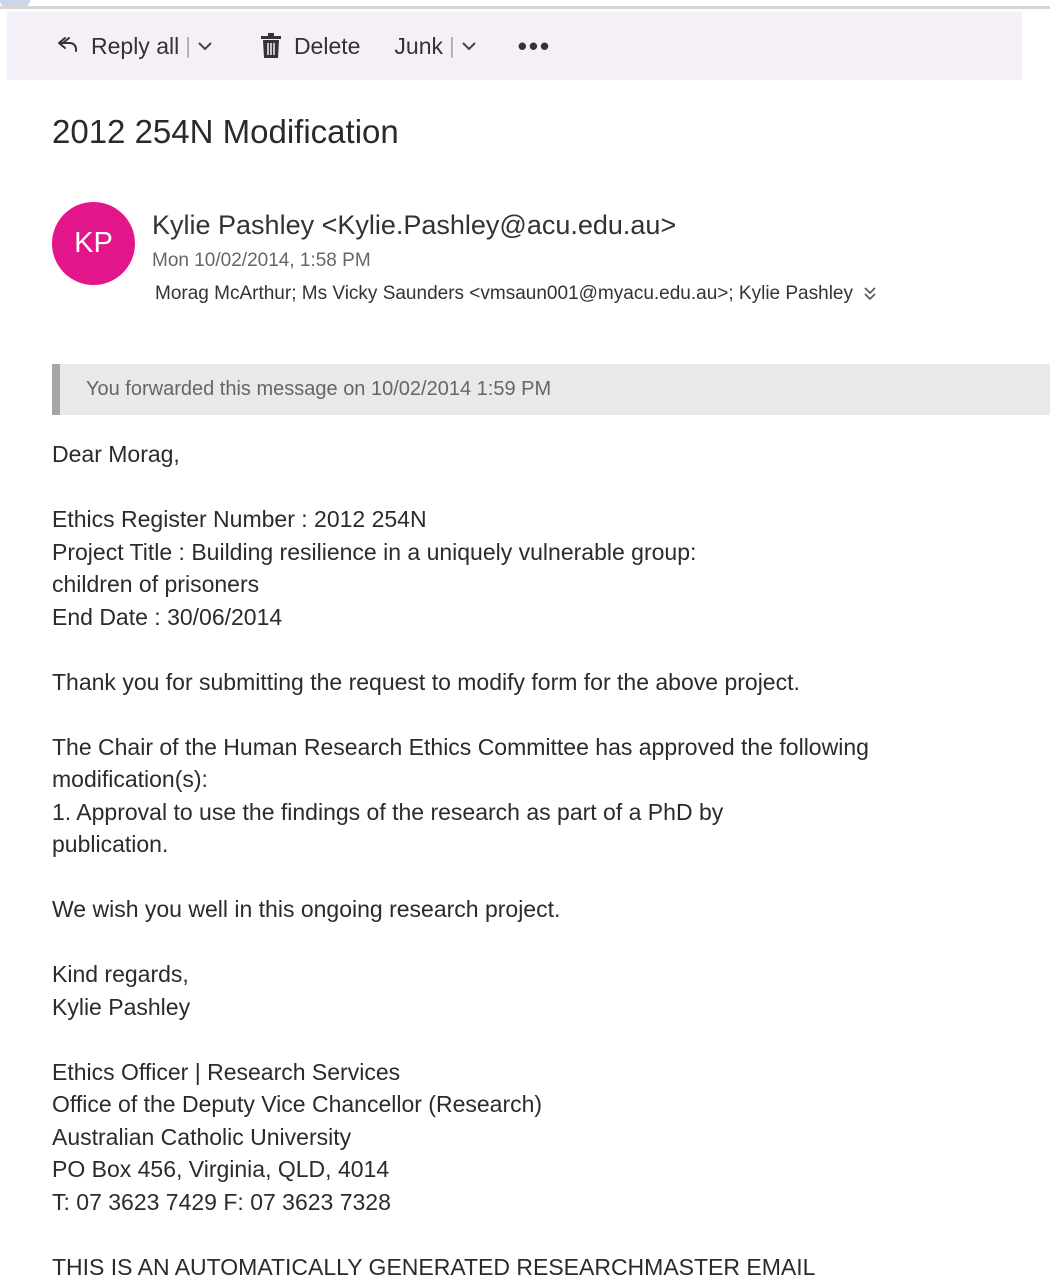  Describe the element at coordinates (870, 294) in the screenshot. I see `expand-recipients-icon` at that location.